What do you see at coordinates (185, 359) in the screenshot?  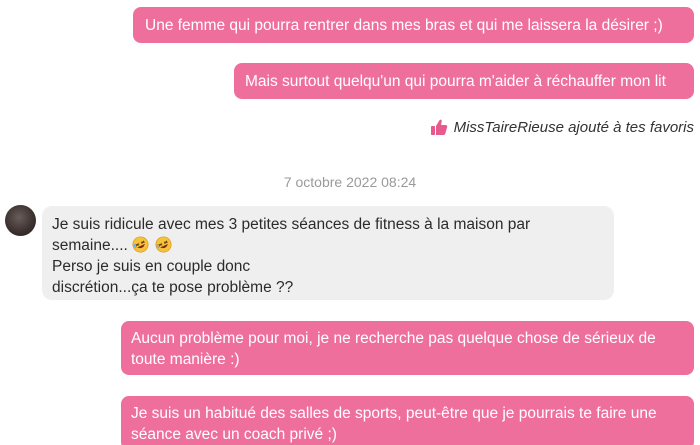 I see `message-text: toute manière :)` at bounding box center [185, 359].